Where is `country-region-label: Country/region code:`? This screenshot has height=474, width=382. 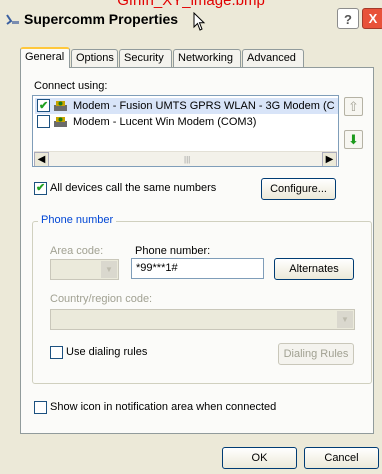 country-region-label: Country/region code: is located at coordinates (101, 299).